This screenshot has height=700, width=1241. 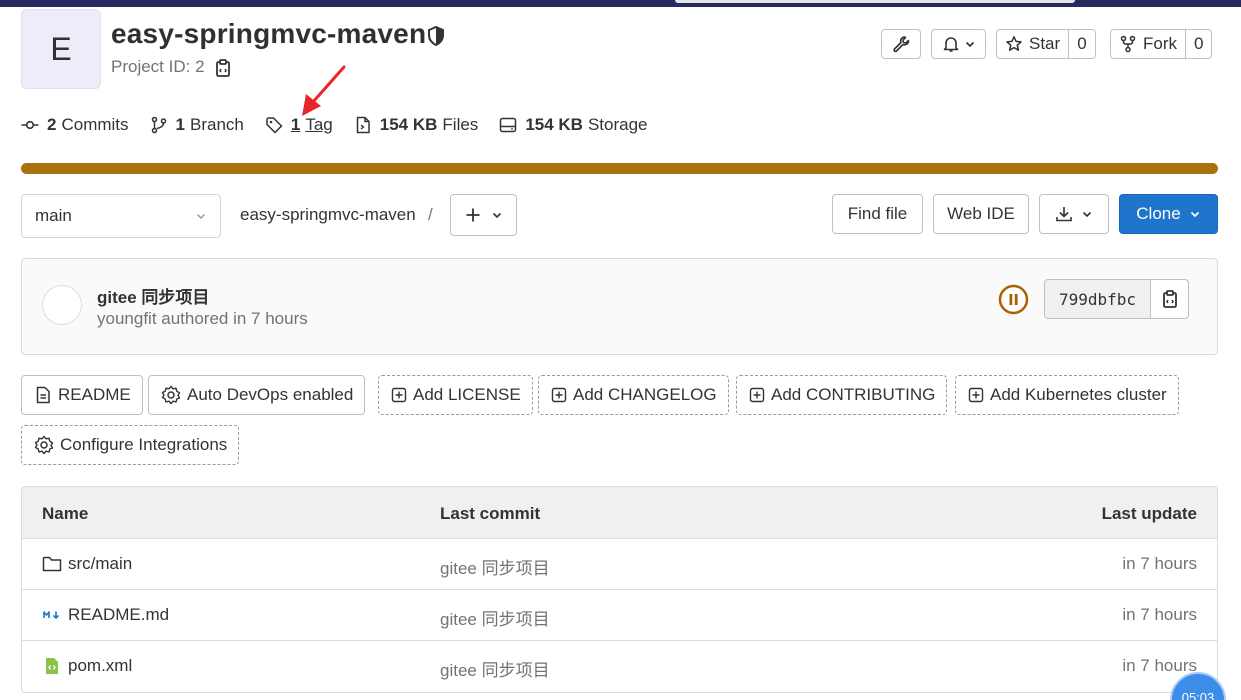 What do you see at coordinates (61, 49) in the screenshot?
I see `project-avatar: E` at bounding box center [61, 49].